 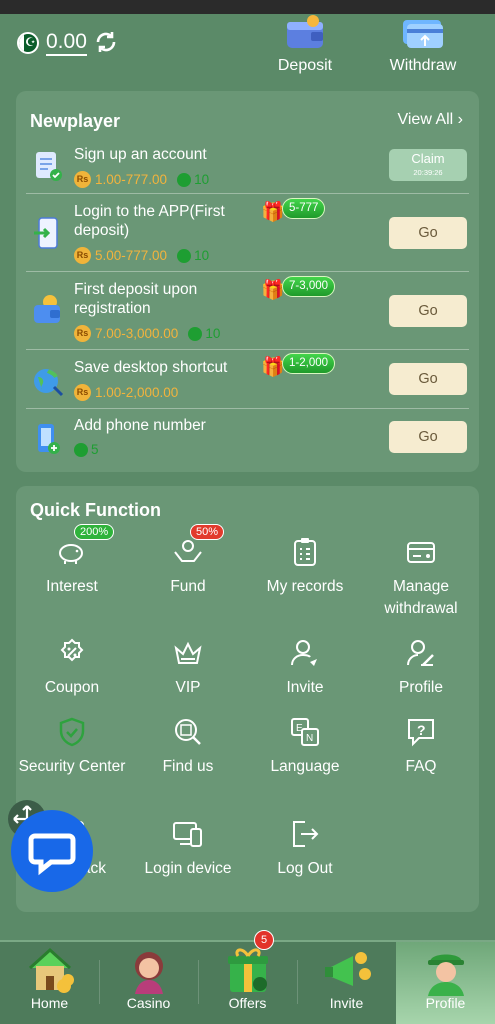 I want to click on reward-range: 7.00-3,000.00, so click(x=137, y=333).